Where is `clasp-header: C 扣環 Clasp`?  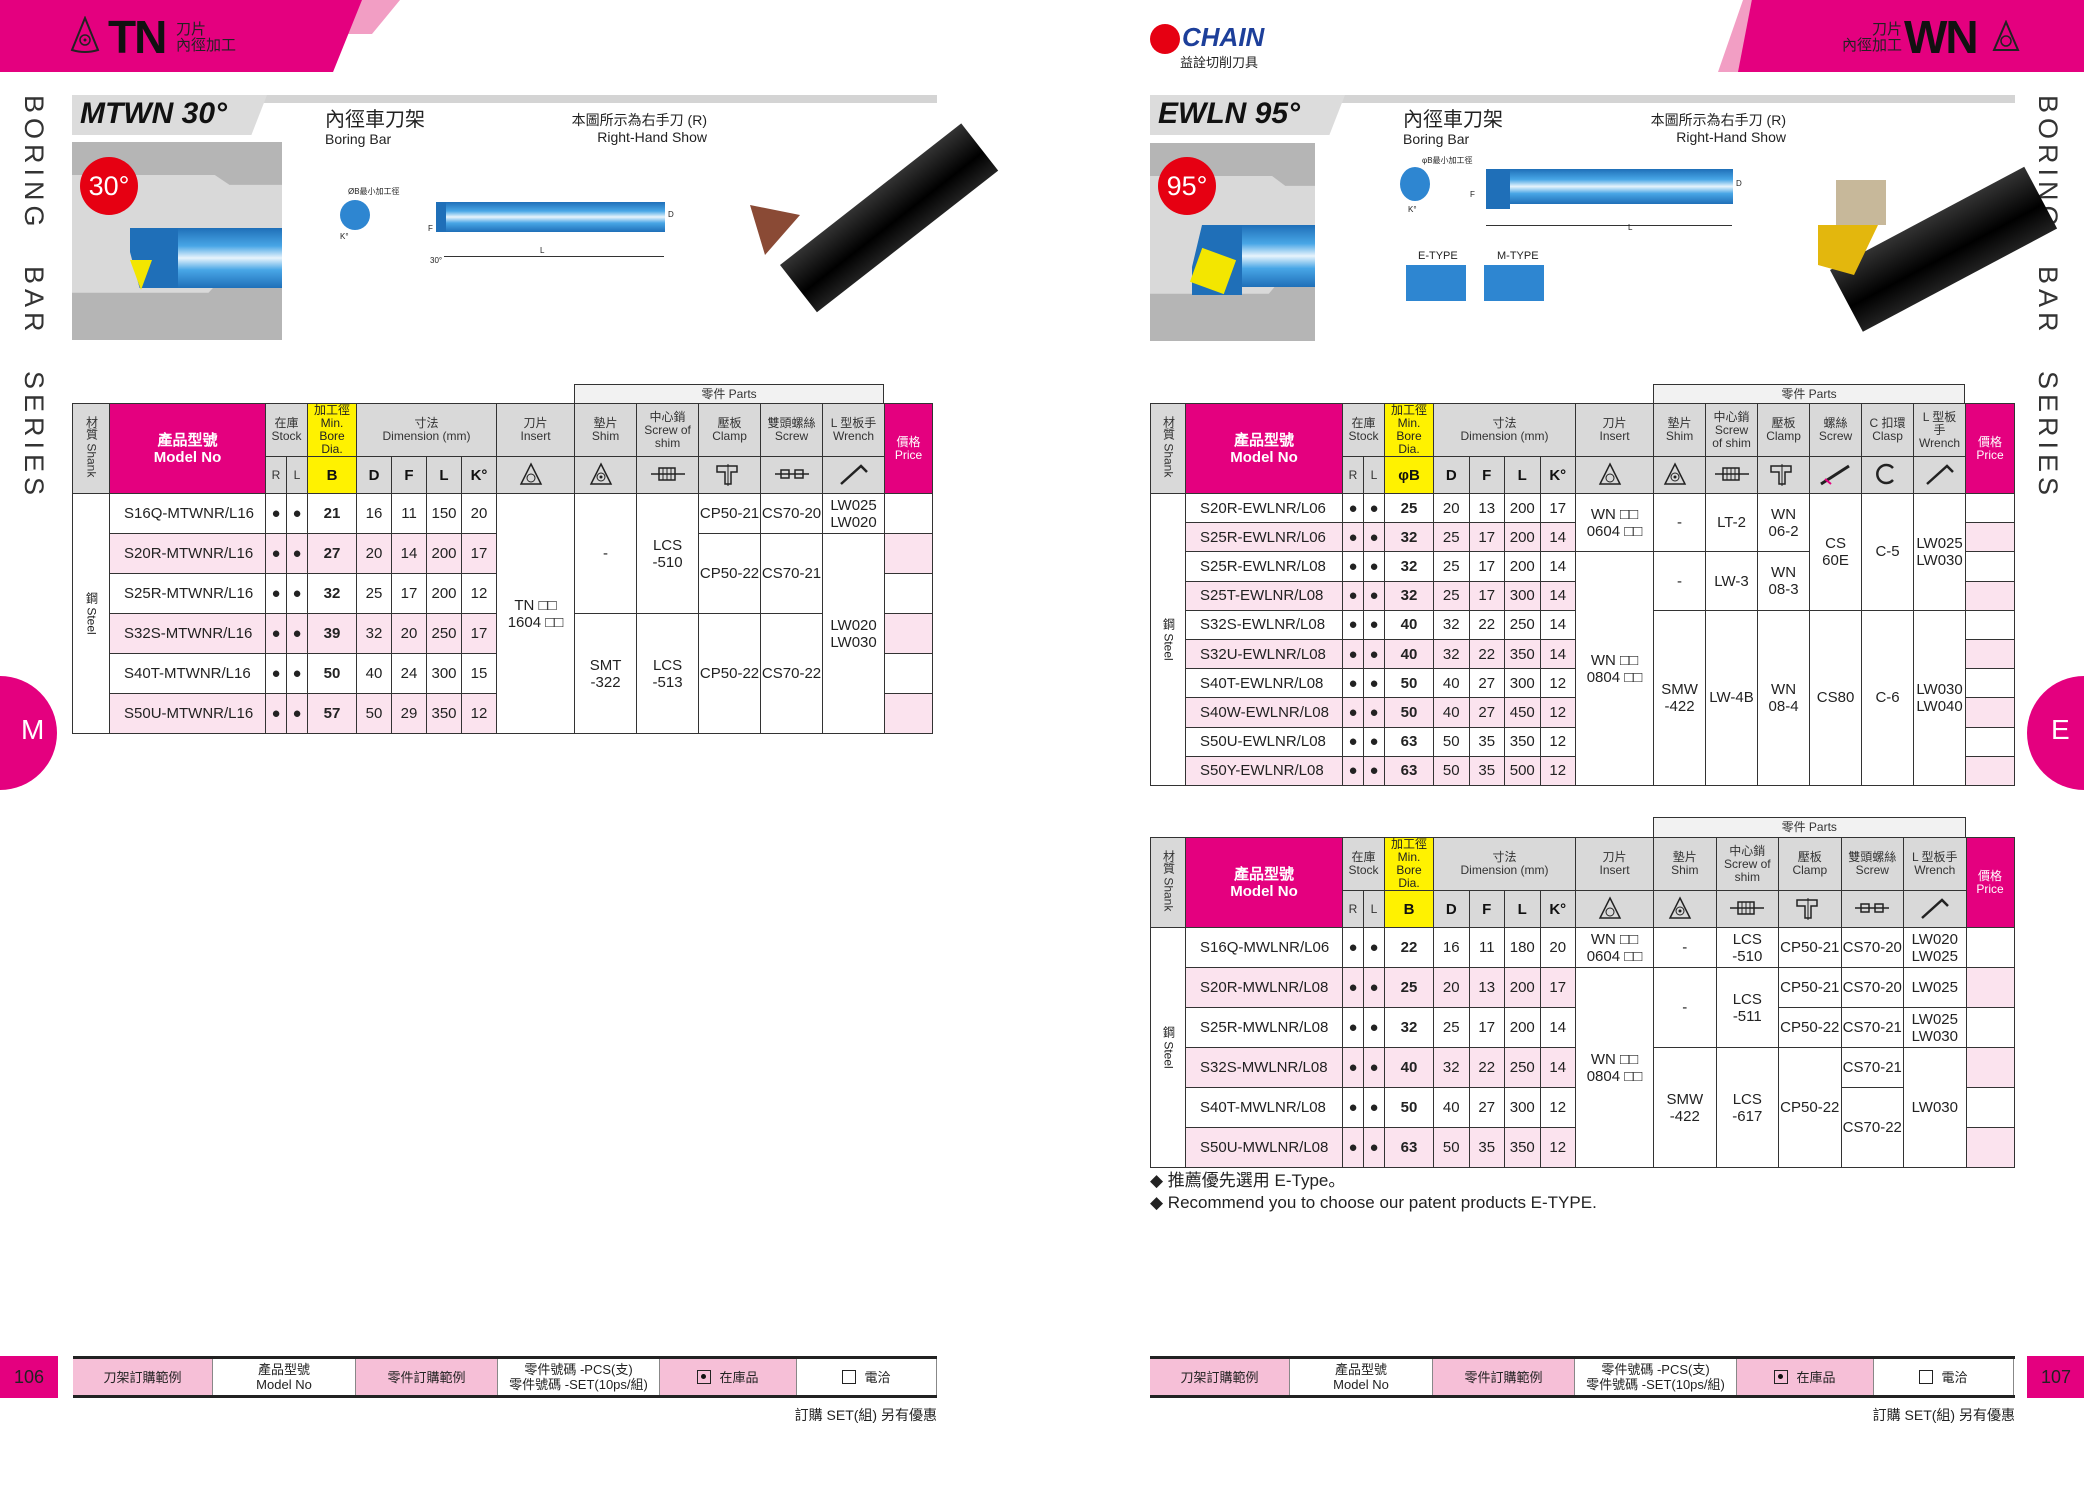 clasp-header: C 扣環 Clasp is located at coordinates (1888, 430).